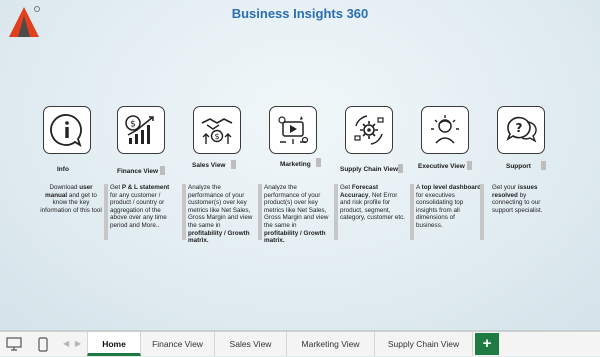 This screenshot has height=357, width=600. I want to click on card-supply-chain, so click(369, 130).